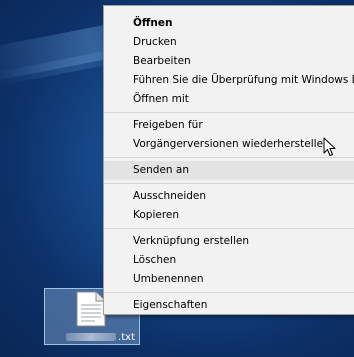 This screenshot has height=357, width=354. I want to click on arrow-cursor-icon, so click(329, 146).